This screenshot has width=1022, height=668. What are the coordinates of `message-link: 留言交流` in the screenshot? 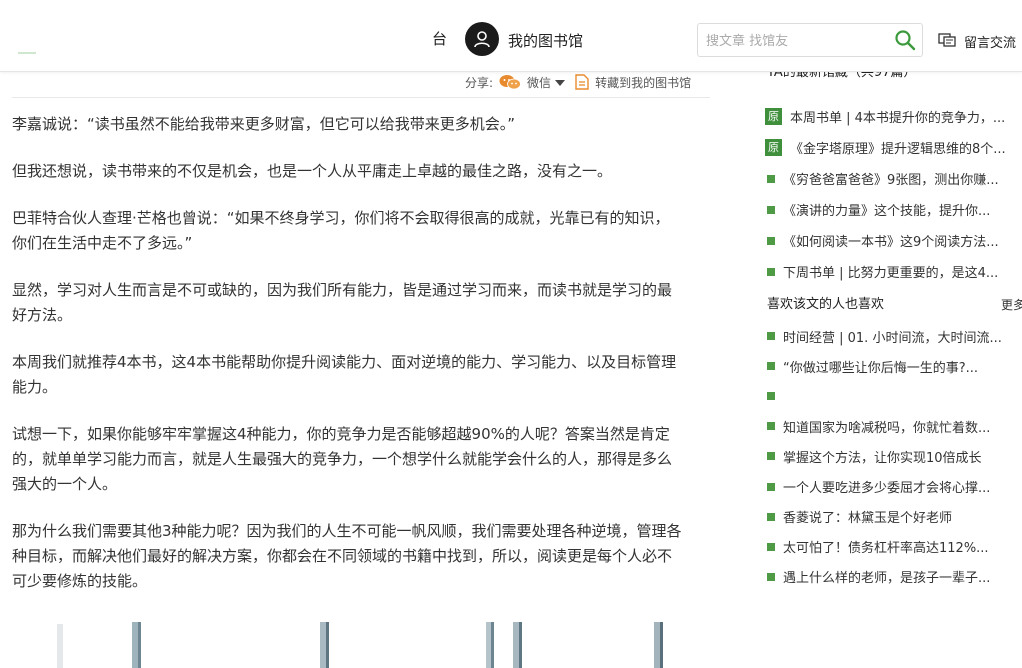 It's located at (990, 41).